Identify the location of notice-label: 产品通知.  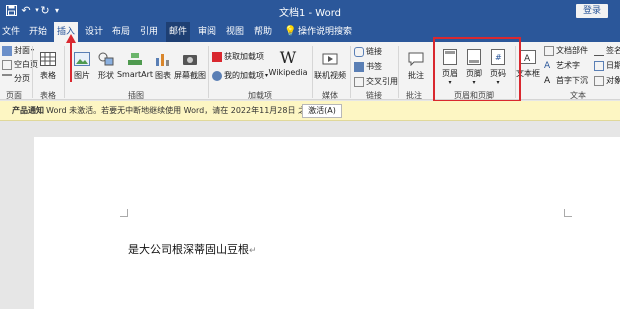
(28, 110).